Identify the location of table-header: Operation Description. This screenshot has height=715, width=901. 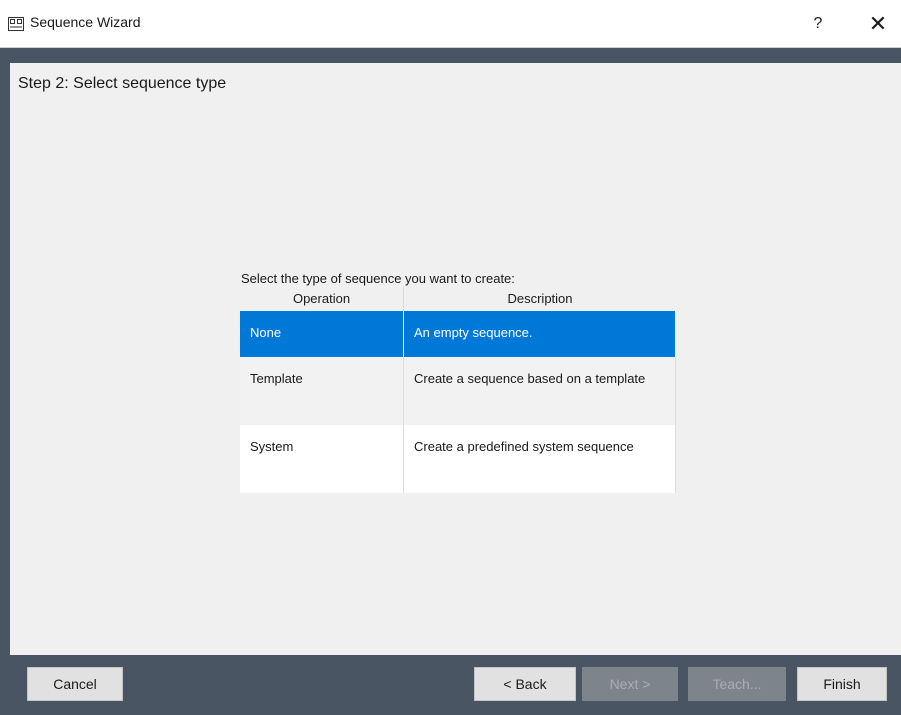
(458, 299).